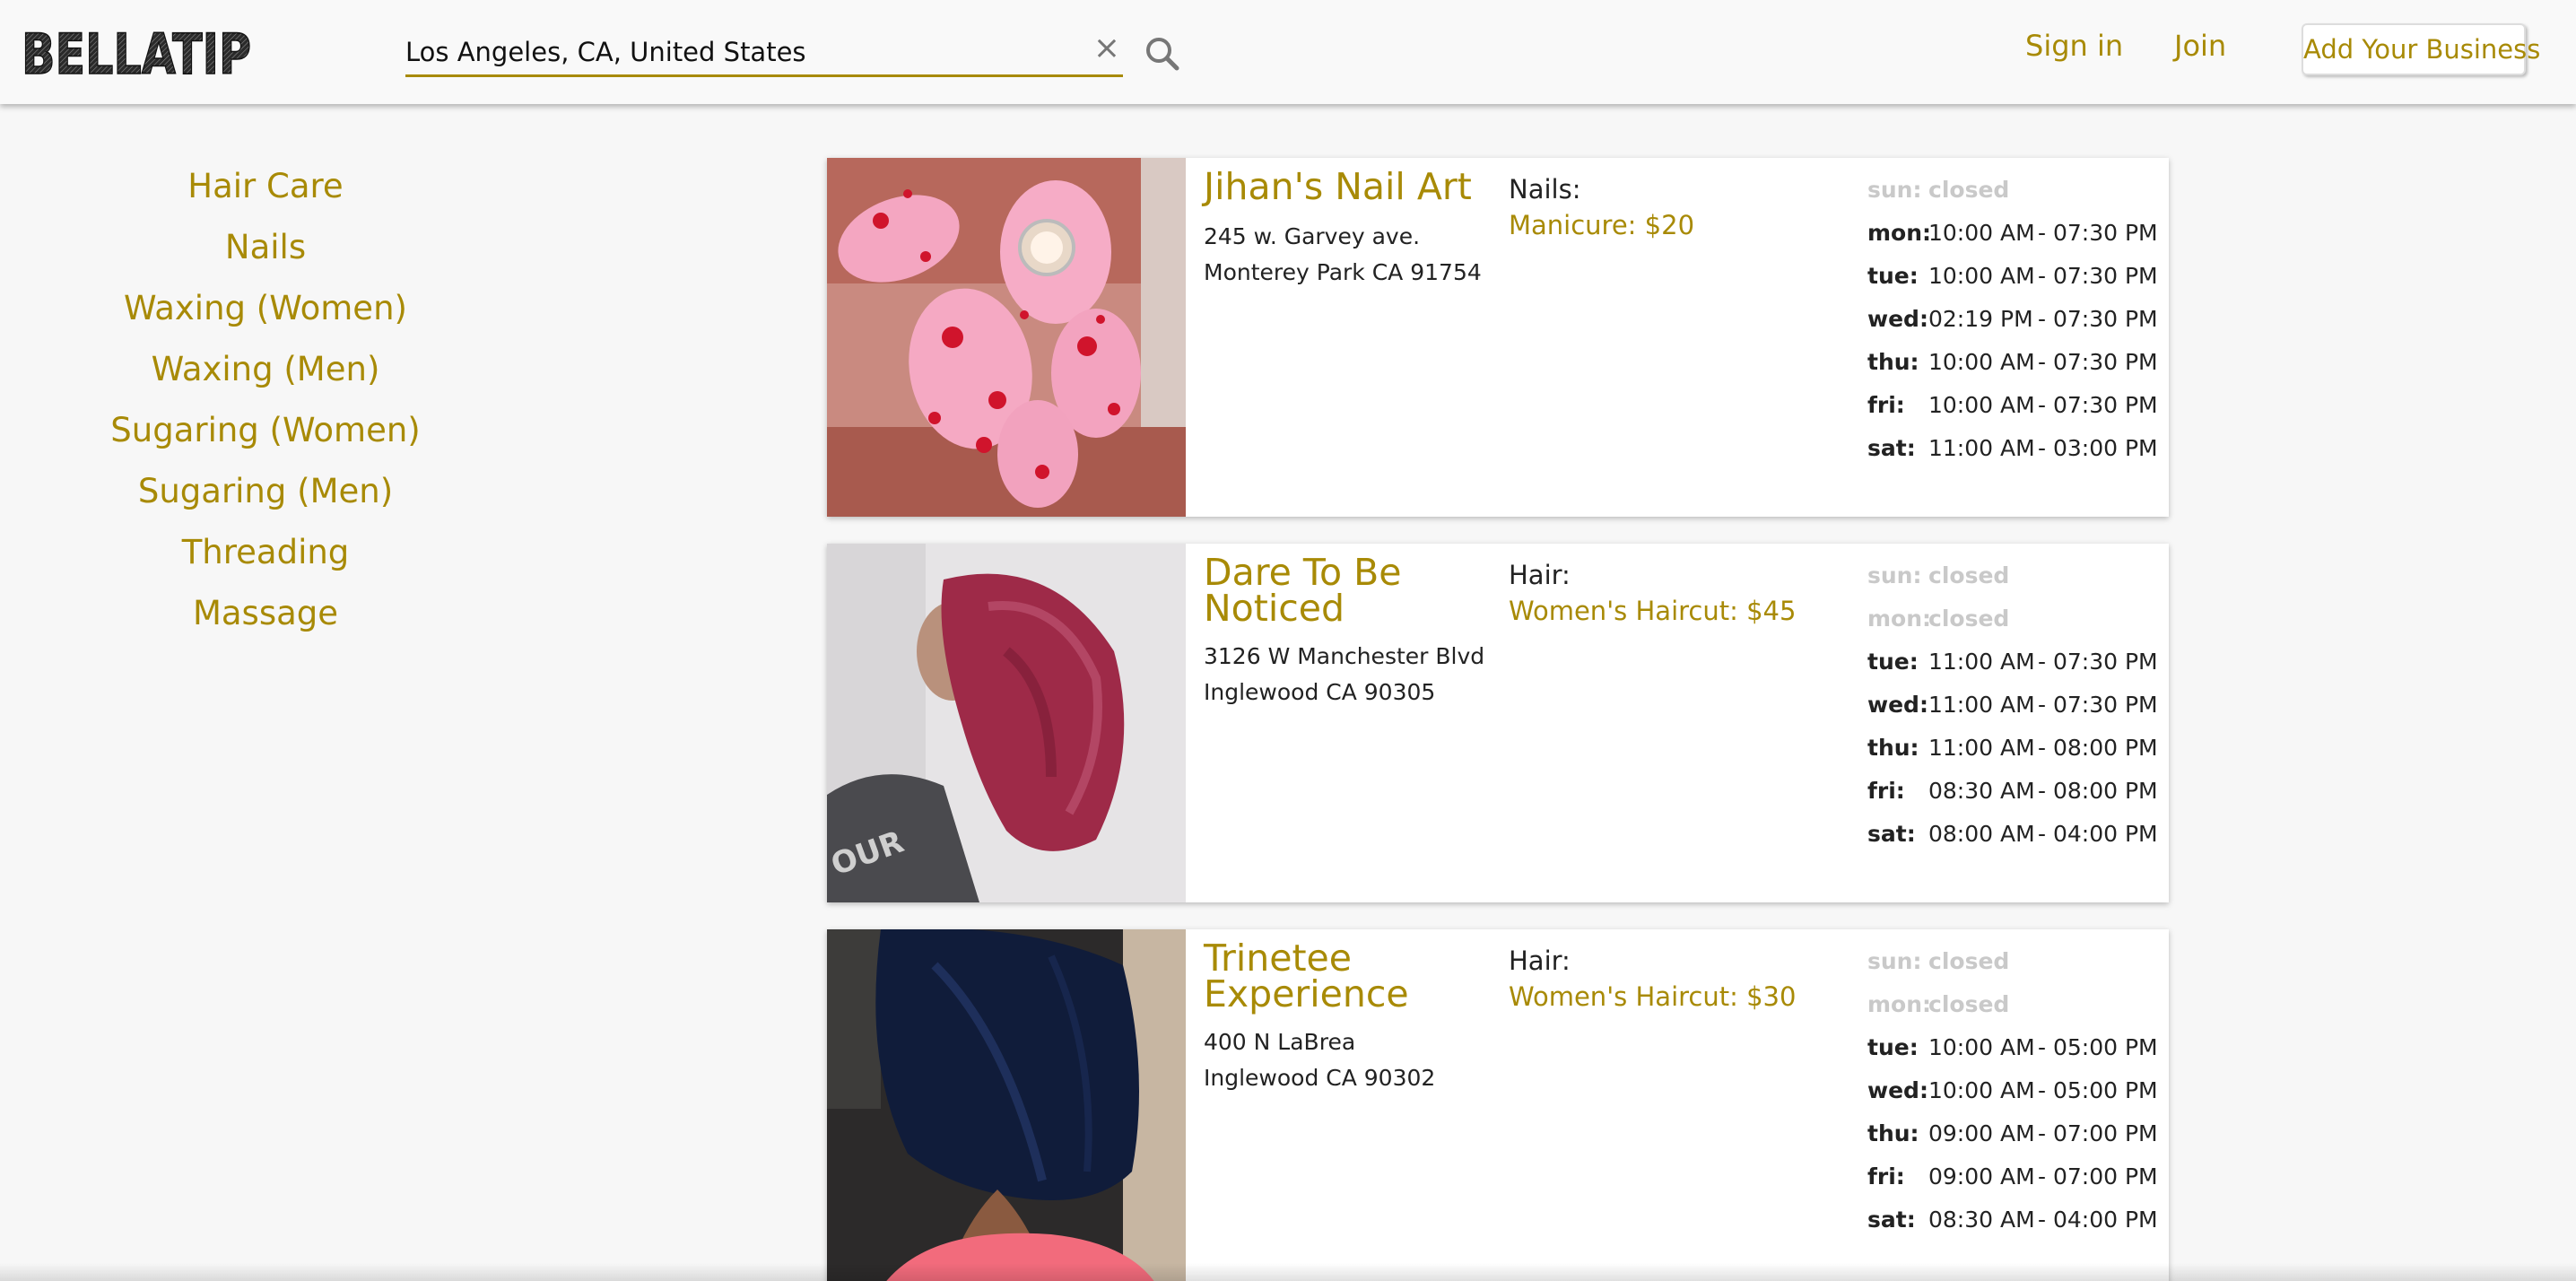 The height and width of the screenshot is (1281, 2576). Describe the element at coordinates (1981, 834) in the screenshot. I see `hours-open: 08:00 AM` at that location.